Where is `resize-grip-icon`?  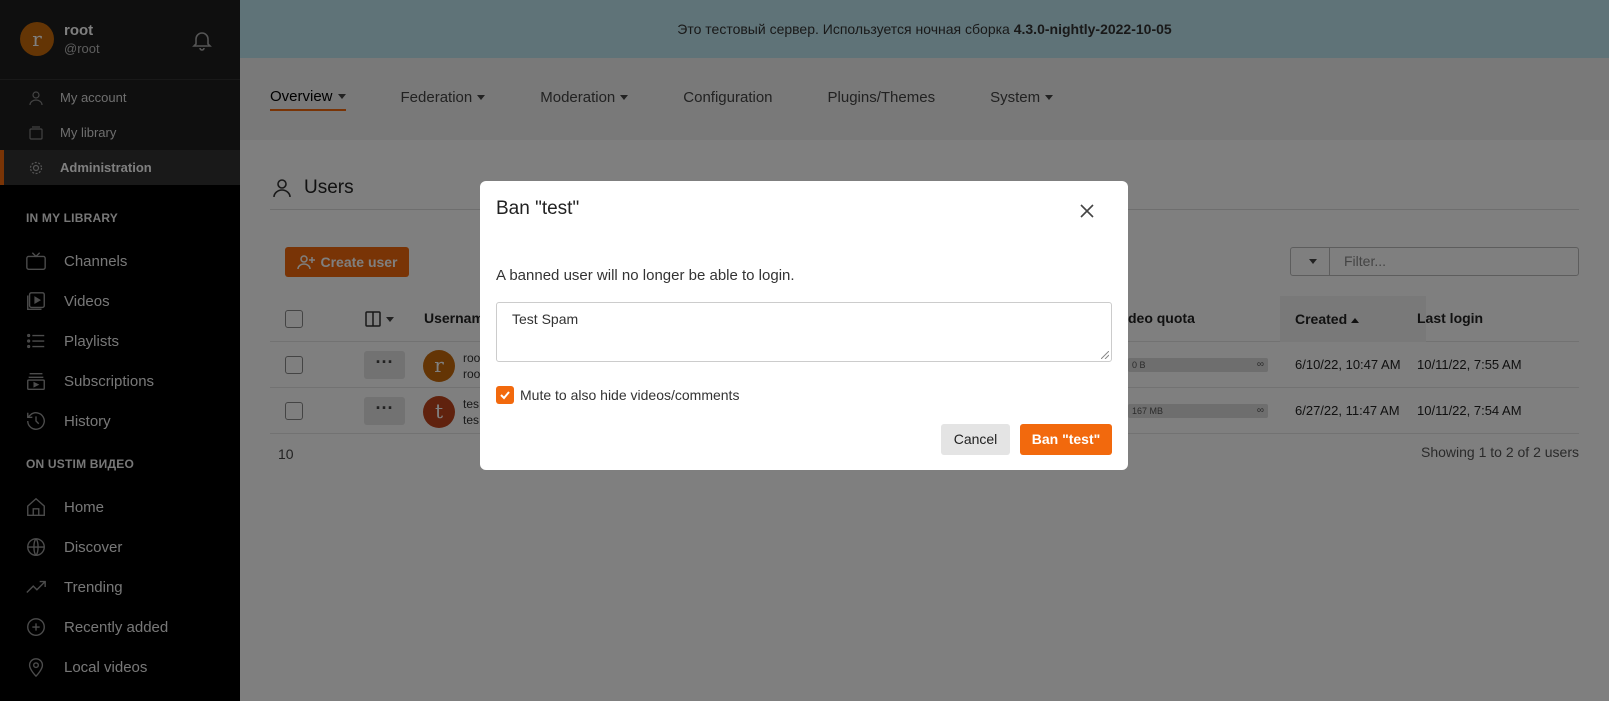 resize-grip-icon is located at coordinates (1105, 355).